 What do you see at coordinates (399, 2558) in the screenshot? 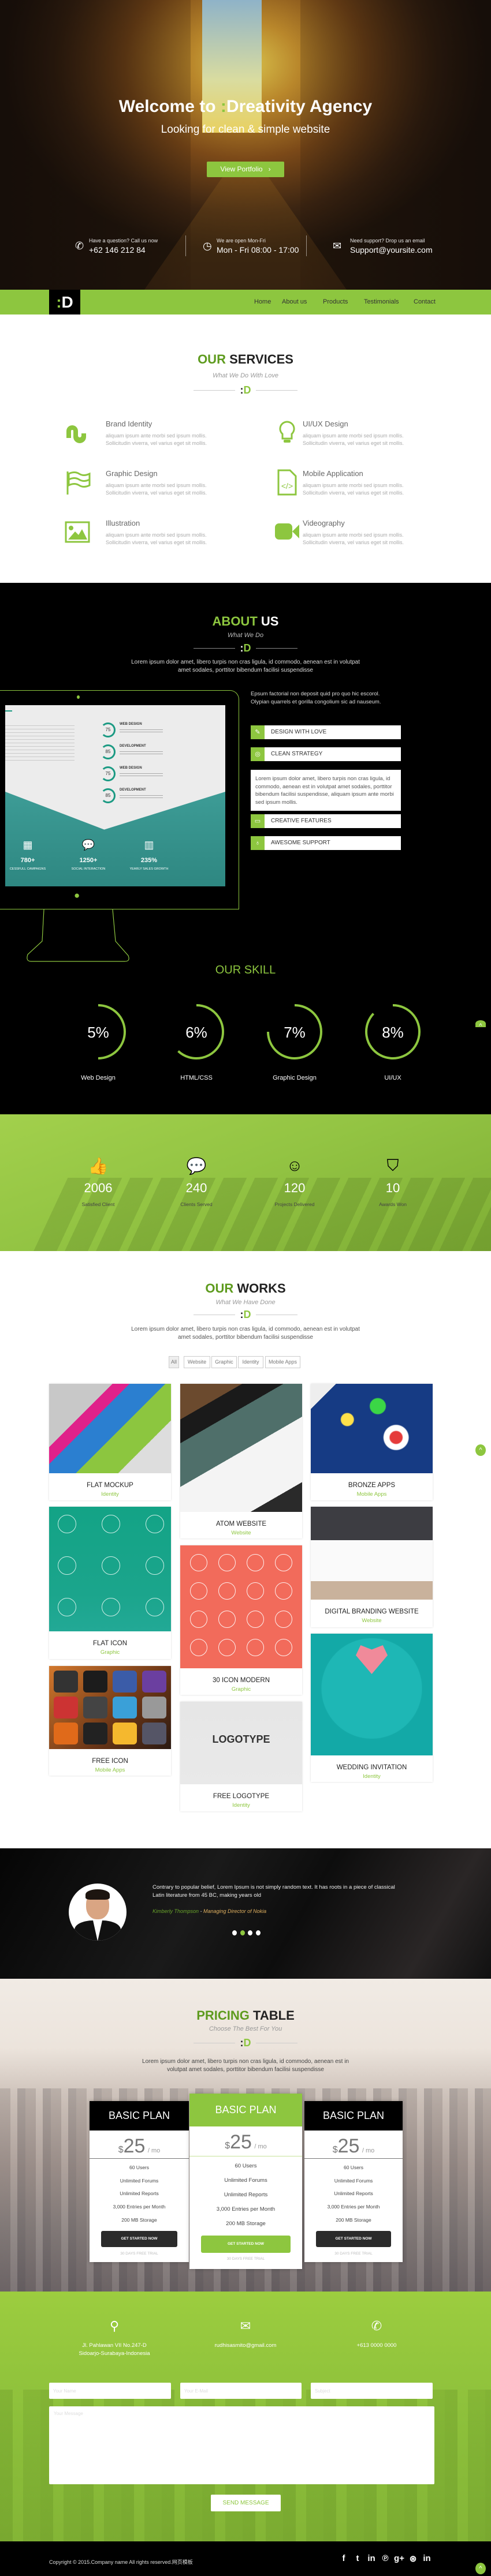
I see `google-plus-icon: g+` at bounding box center [399, 2558].